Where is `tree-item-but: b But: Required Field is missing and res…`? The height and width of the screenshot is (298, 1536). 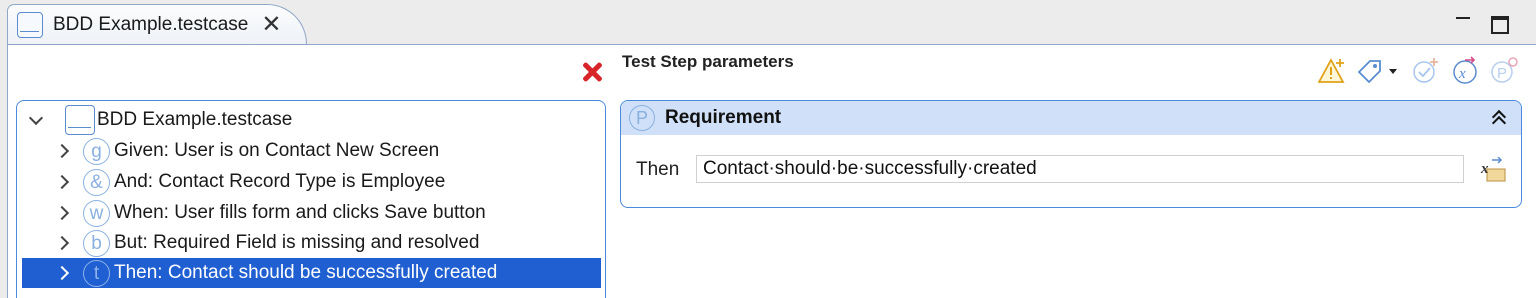
tree-item-but: b But: Required Field is missing and res… is located at coordinates (311, 243).